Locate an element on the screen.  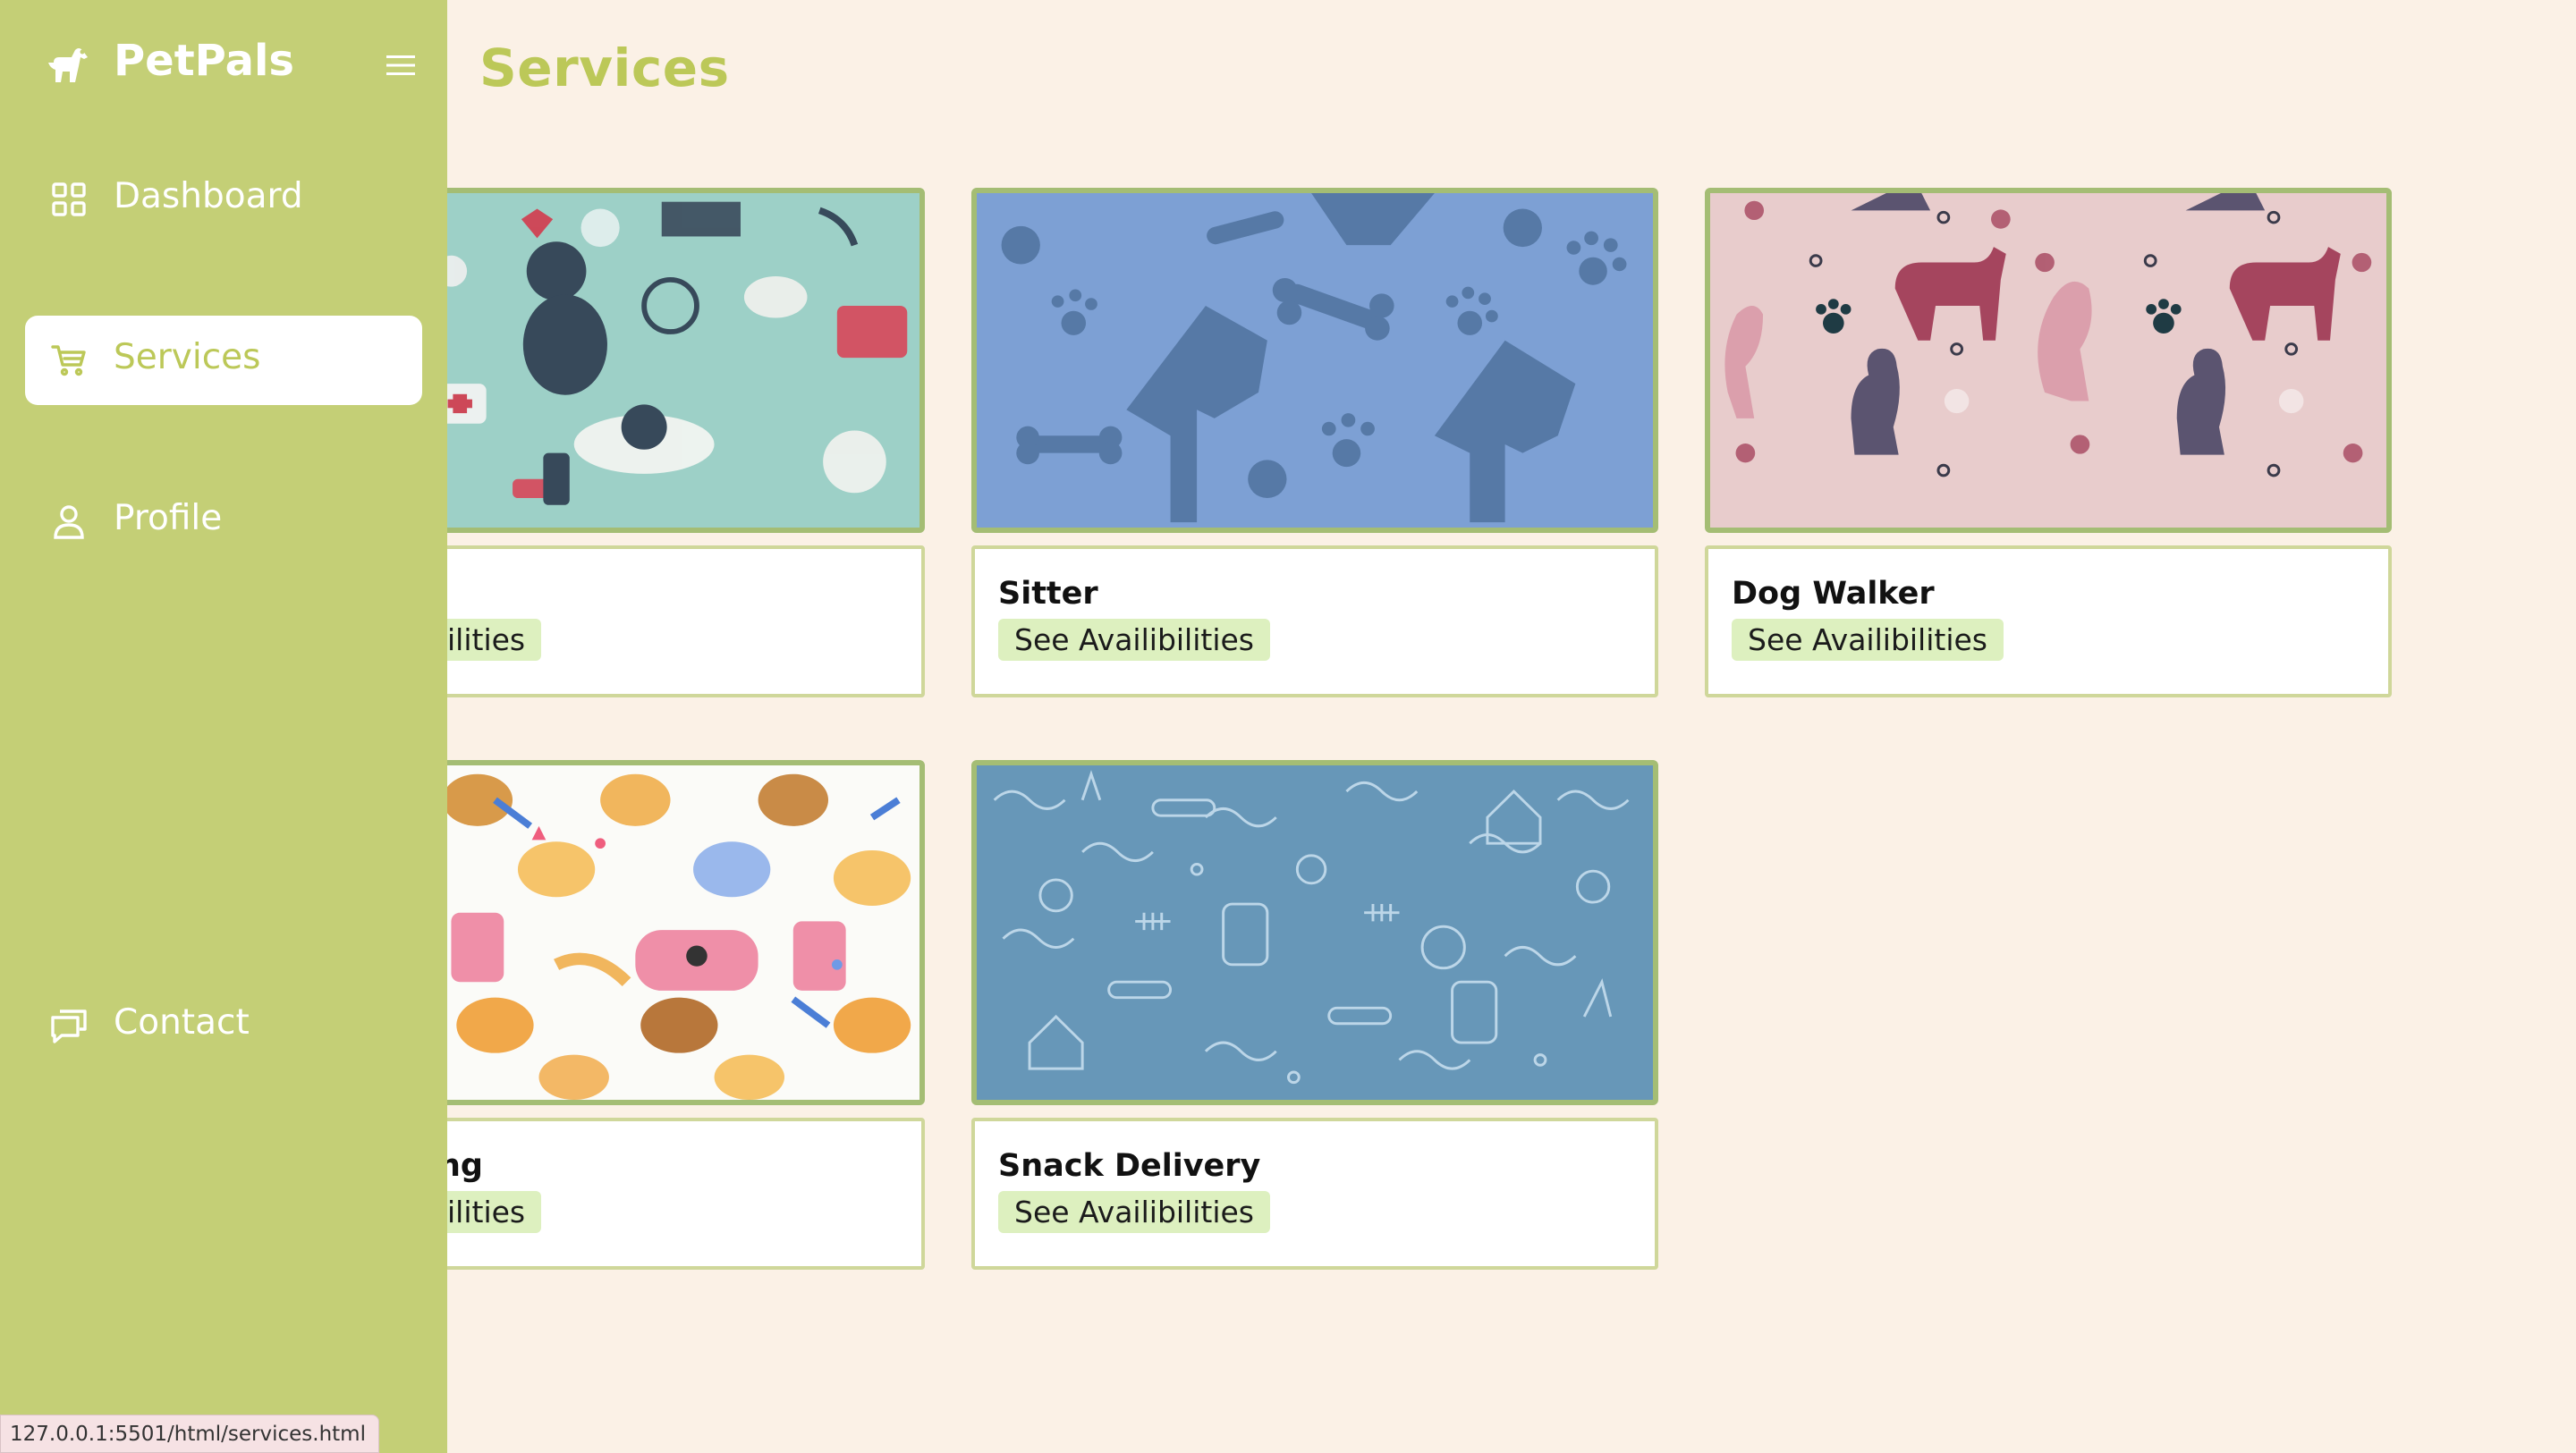
chat-icon is located at coordinates (69, 1025).